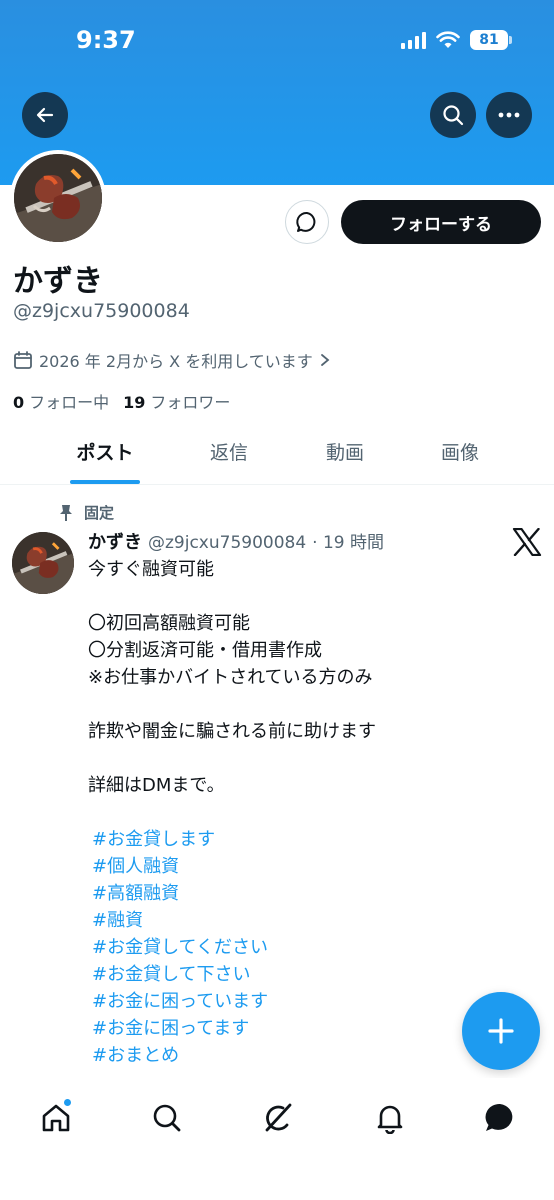 This screenshot has width=554, height=1200. I want to click on tab-replies: 返信, so click(229, 455).